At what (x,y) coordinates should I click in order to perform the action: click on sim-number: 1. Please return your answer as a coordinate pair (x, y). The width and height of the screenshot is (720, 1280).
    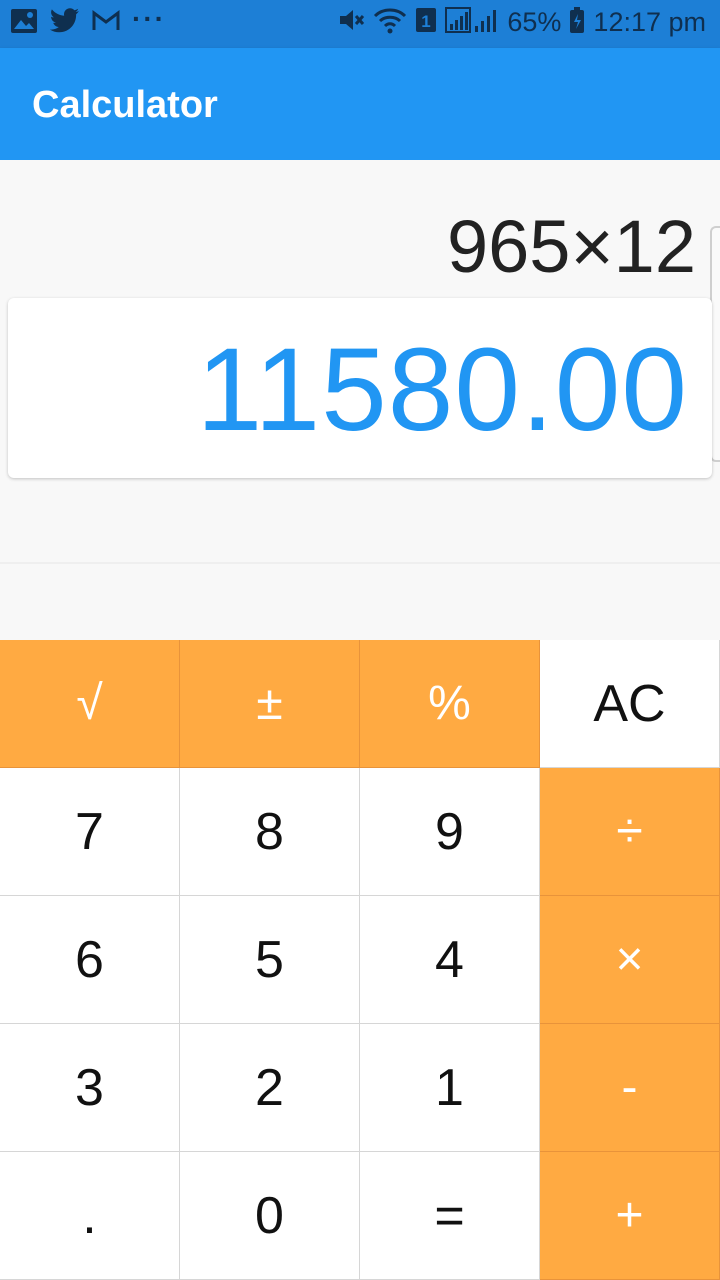
    Looking at the image, I should click on (426, 21).